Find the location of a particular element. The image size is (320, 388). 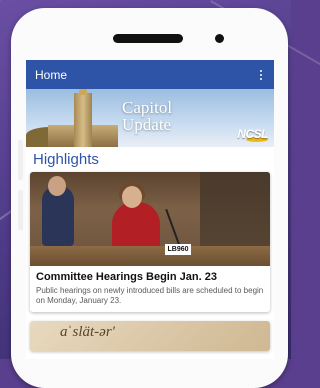

section-title: Highlights is located at coordinates (66, 159).